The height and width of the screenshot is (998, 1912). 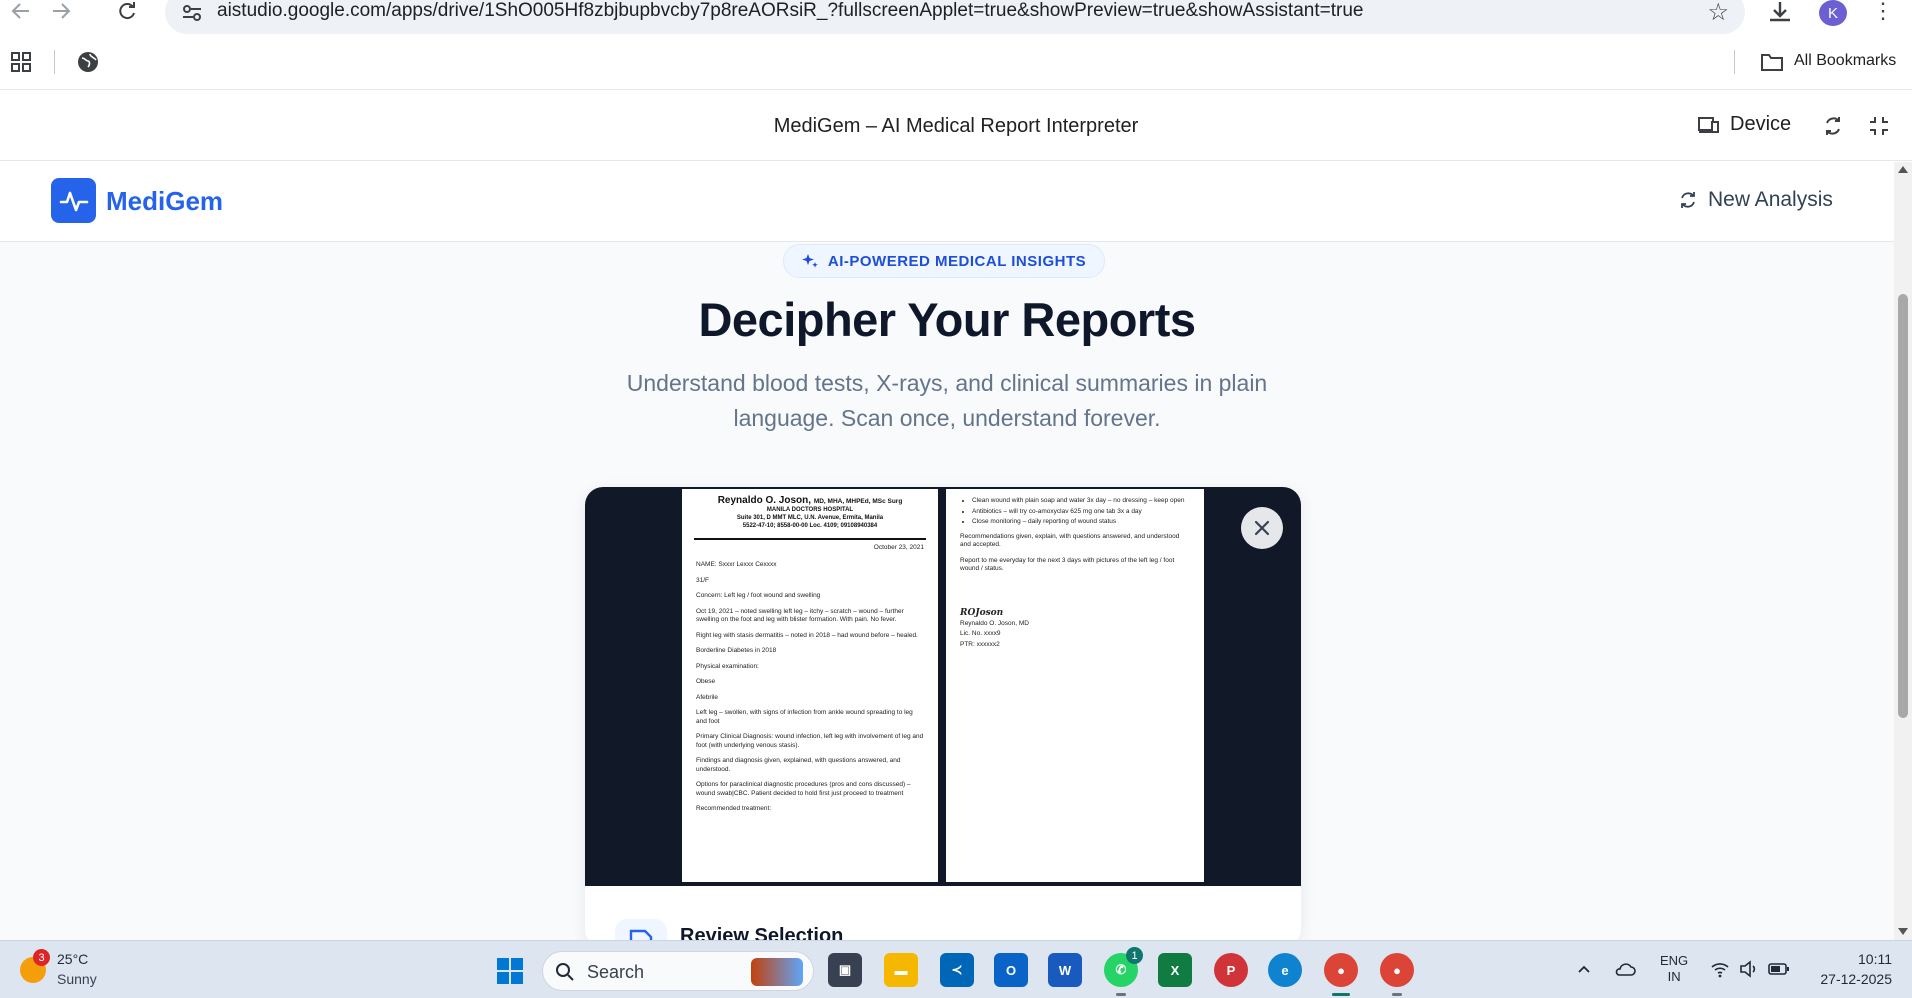 What do you see at coordinates (678, 971) in the screenshot?
I see `taskbar-search: Search` at bounding box center [678, 971].